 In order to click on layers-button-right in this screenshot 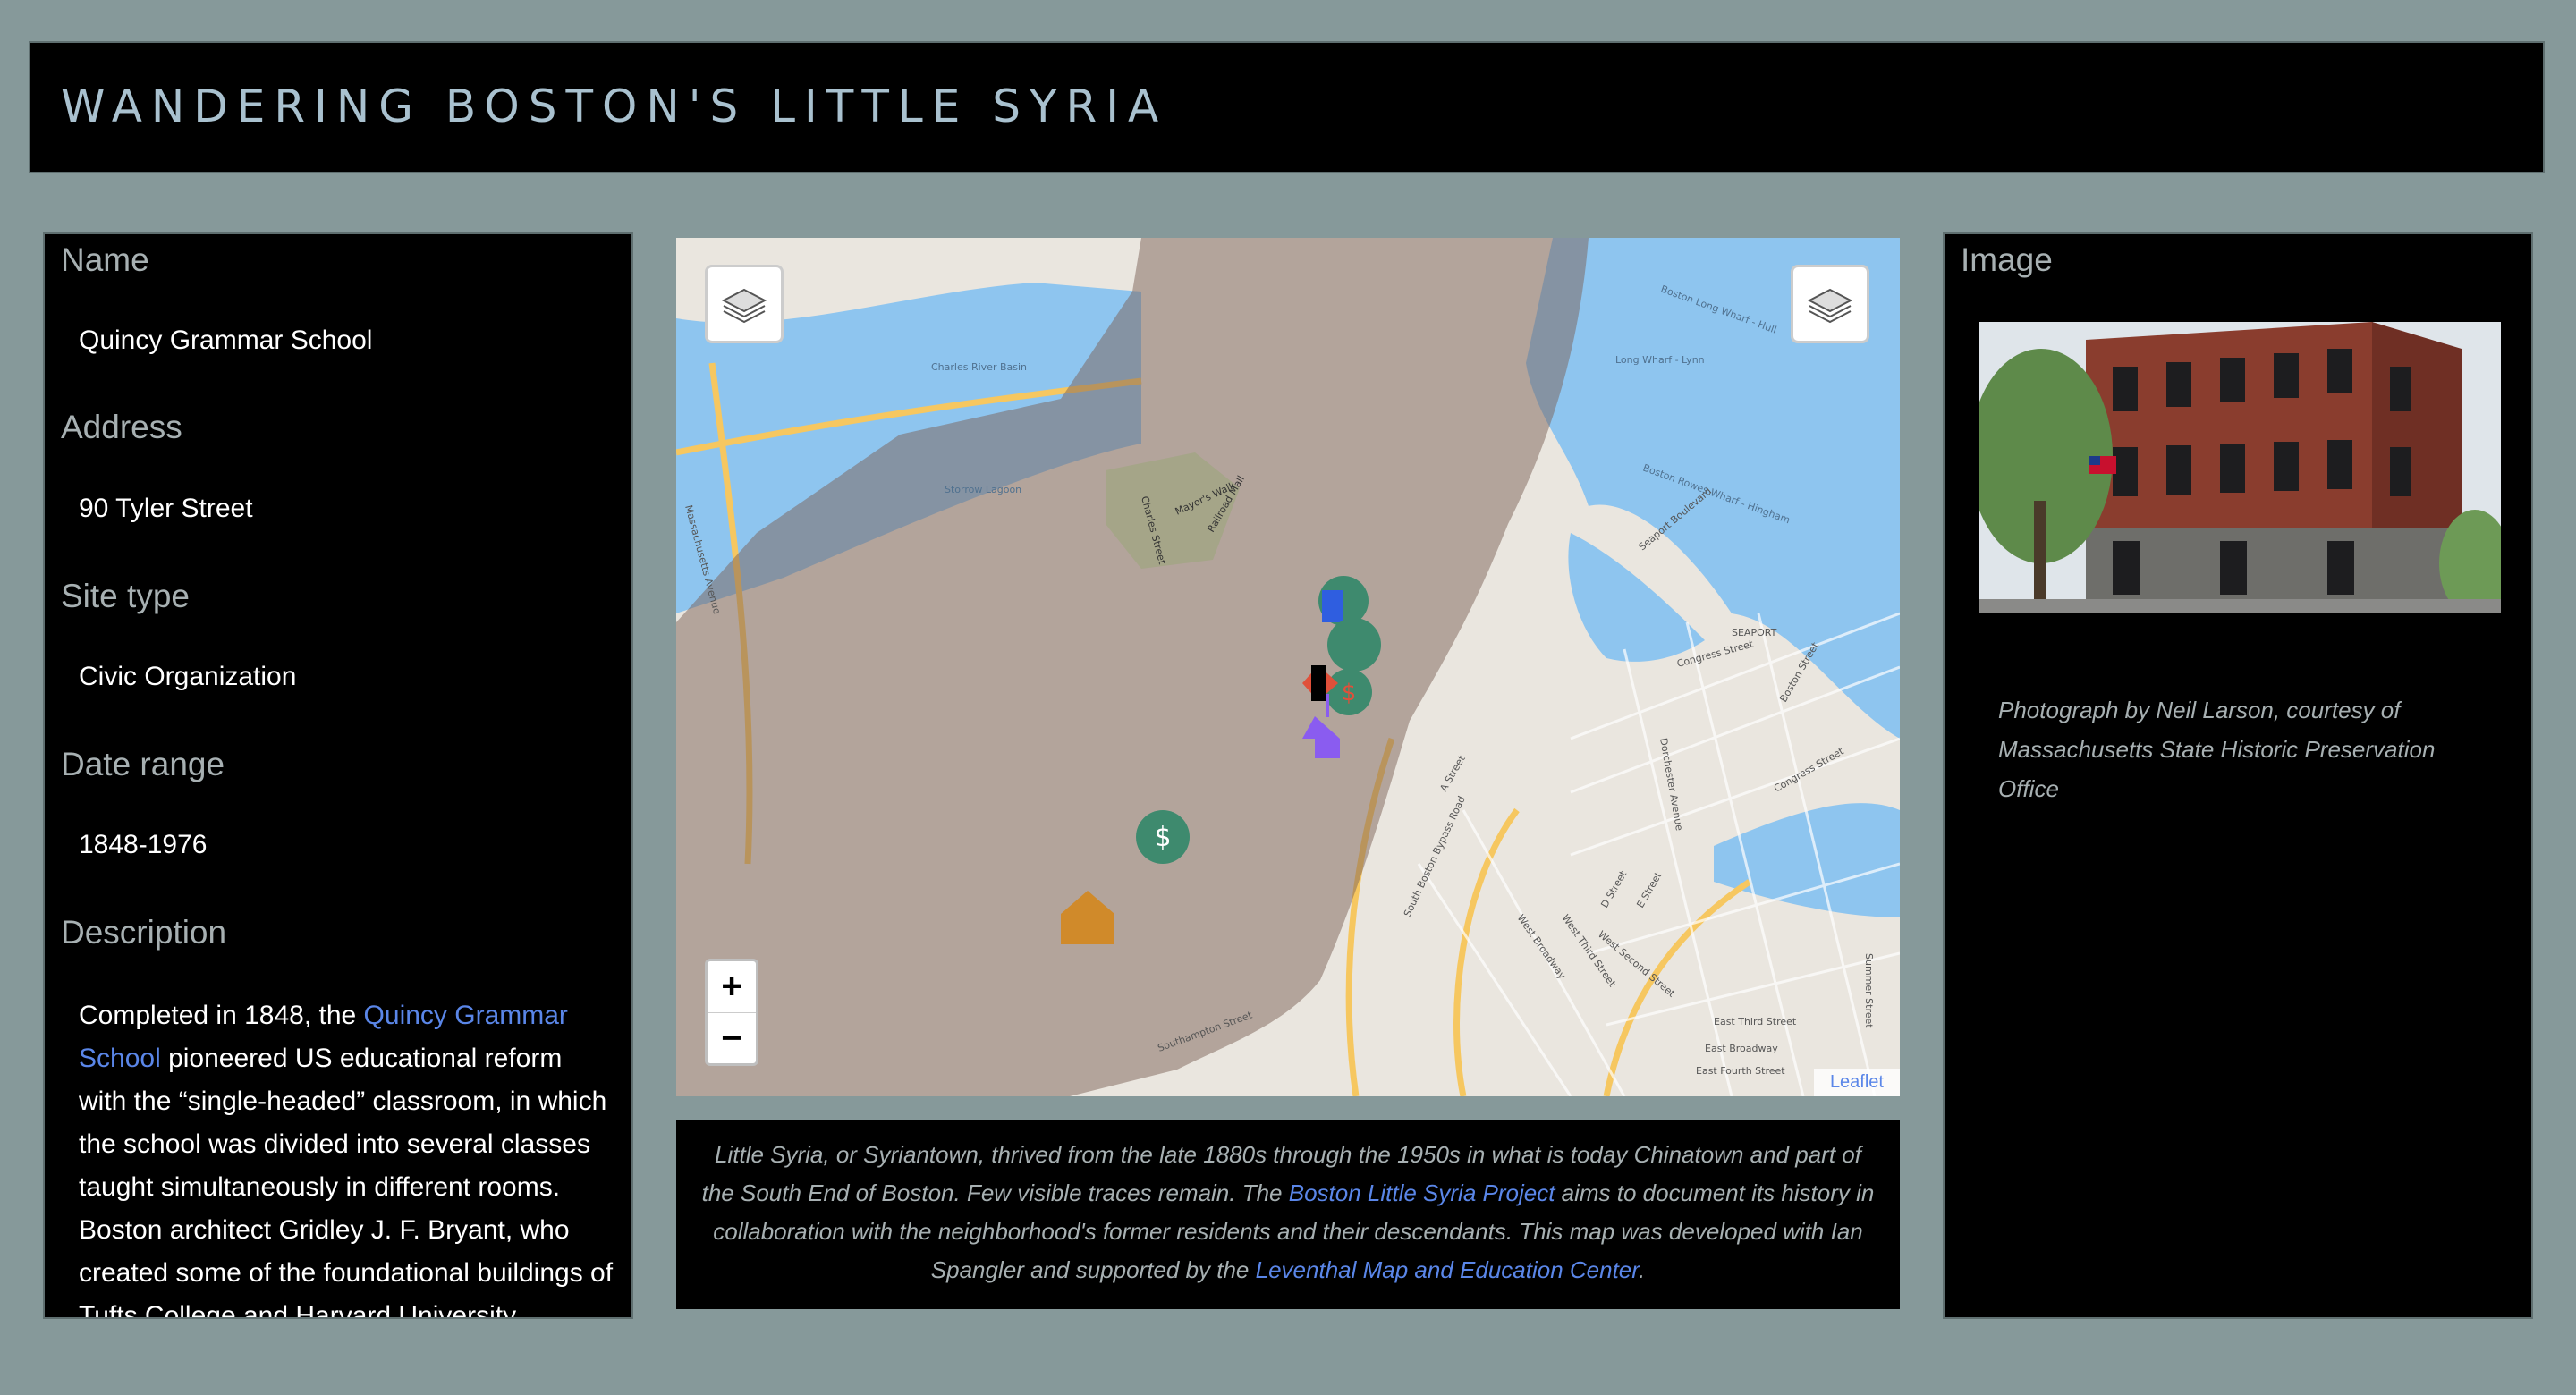, I will do `click(1830, 304)`.